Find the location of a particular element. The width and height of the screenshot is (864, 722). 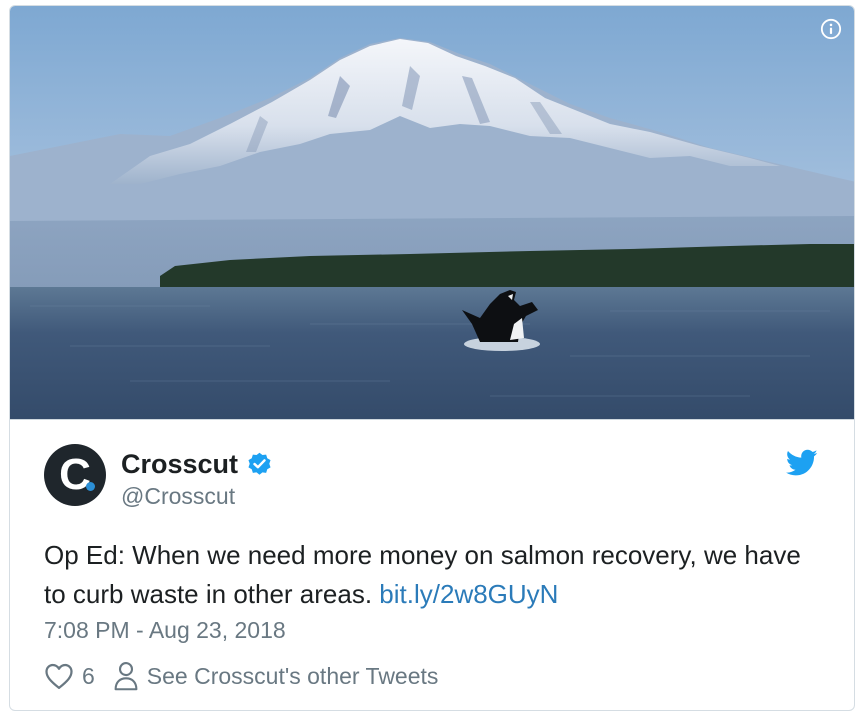

info-icon is located at coordinates (831, 29).